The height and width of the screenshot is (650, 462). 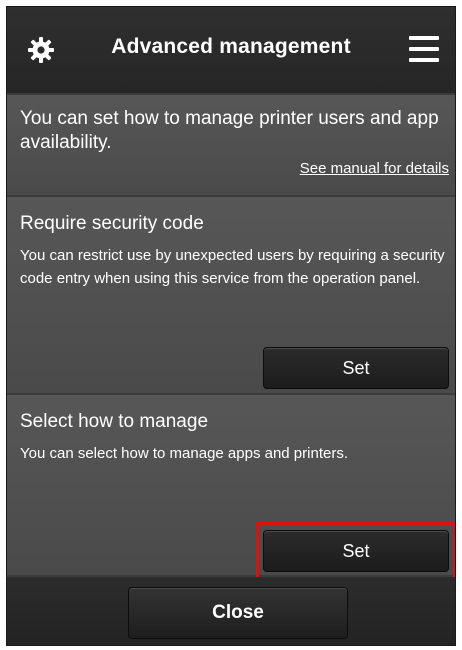 I want to click on security-code-set-button: Set, so click(x=356, y=368).